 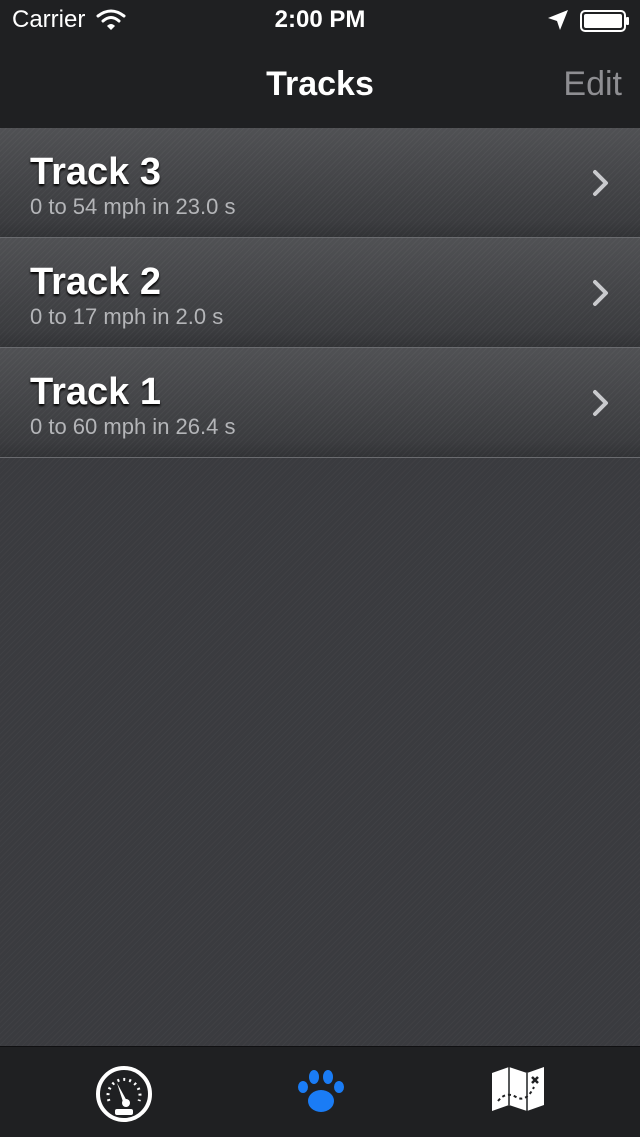 I want to click on page-title: Tracks, so click(x=320, y=84).